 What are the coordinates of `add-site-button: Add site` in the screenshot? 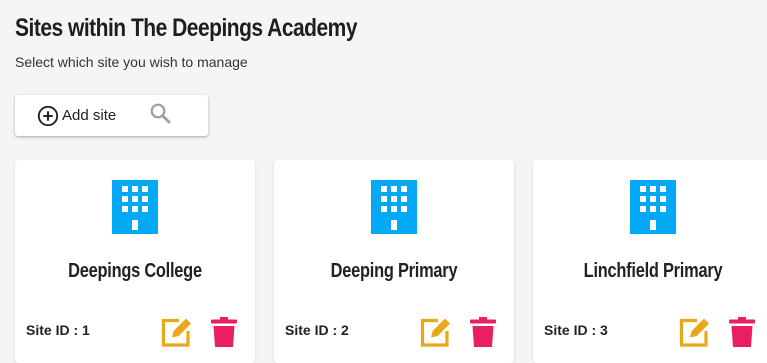 It's located at (72, 115).